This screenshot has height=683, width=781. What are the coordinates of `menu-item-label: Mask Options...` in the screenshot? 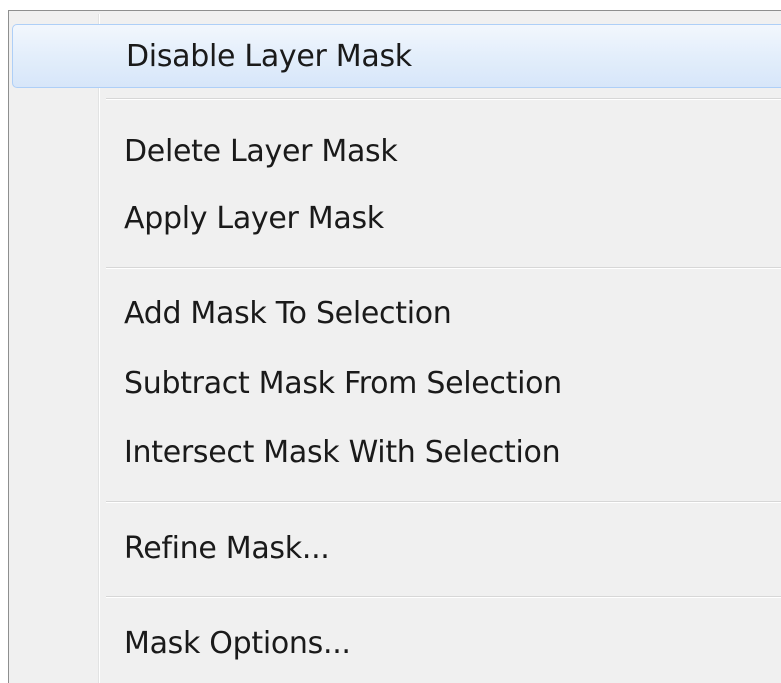 It's located at (237, 643).